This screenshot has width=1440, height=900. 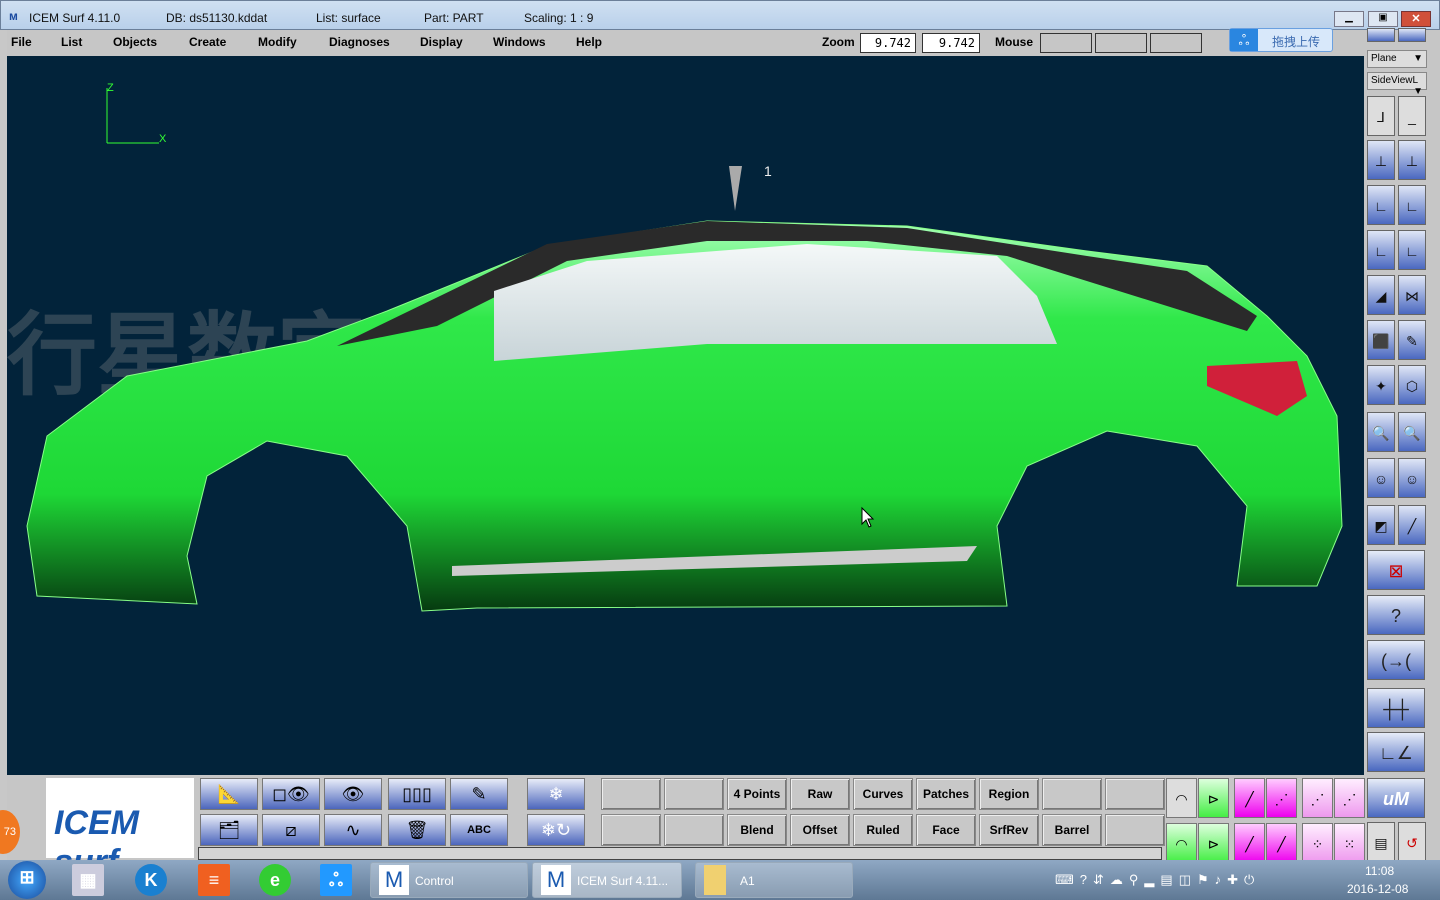 What do you see at coordinates (88, 880) in the screenshot?
I see `calculator-icon: ▦` at bounding box center [88, 880].